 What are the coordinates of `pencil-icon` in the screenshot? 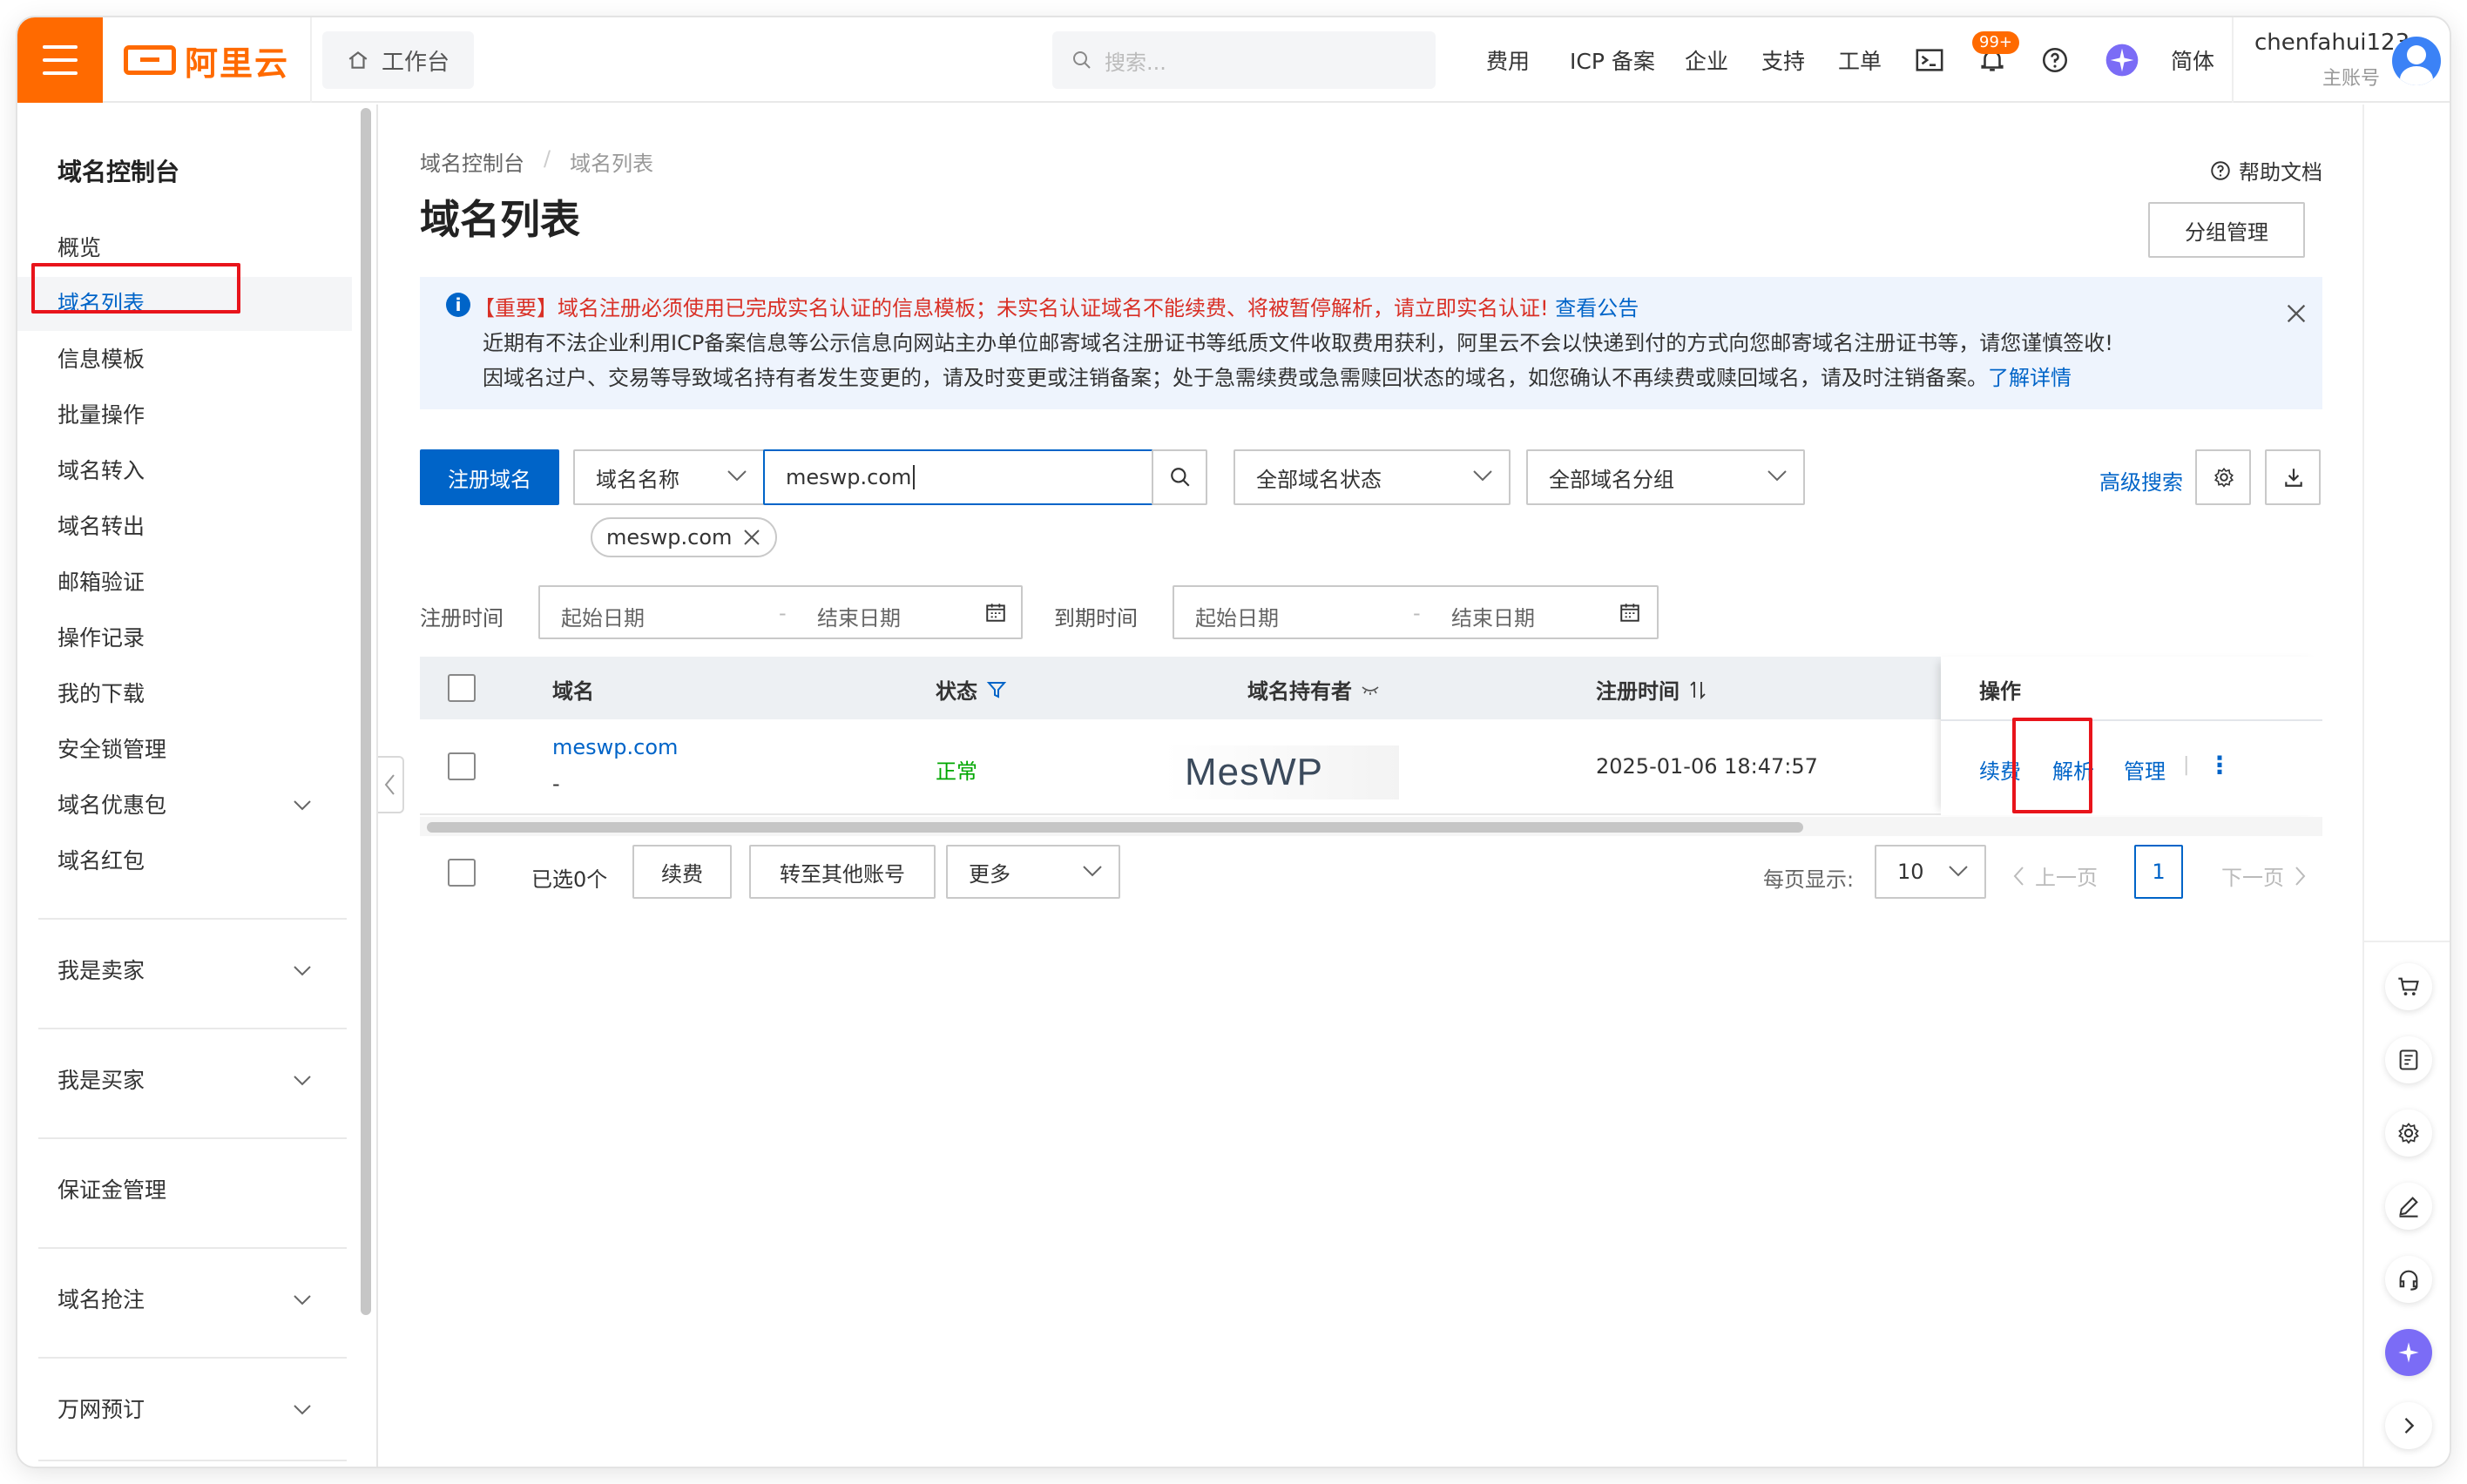 It's located at (2408, 1207).